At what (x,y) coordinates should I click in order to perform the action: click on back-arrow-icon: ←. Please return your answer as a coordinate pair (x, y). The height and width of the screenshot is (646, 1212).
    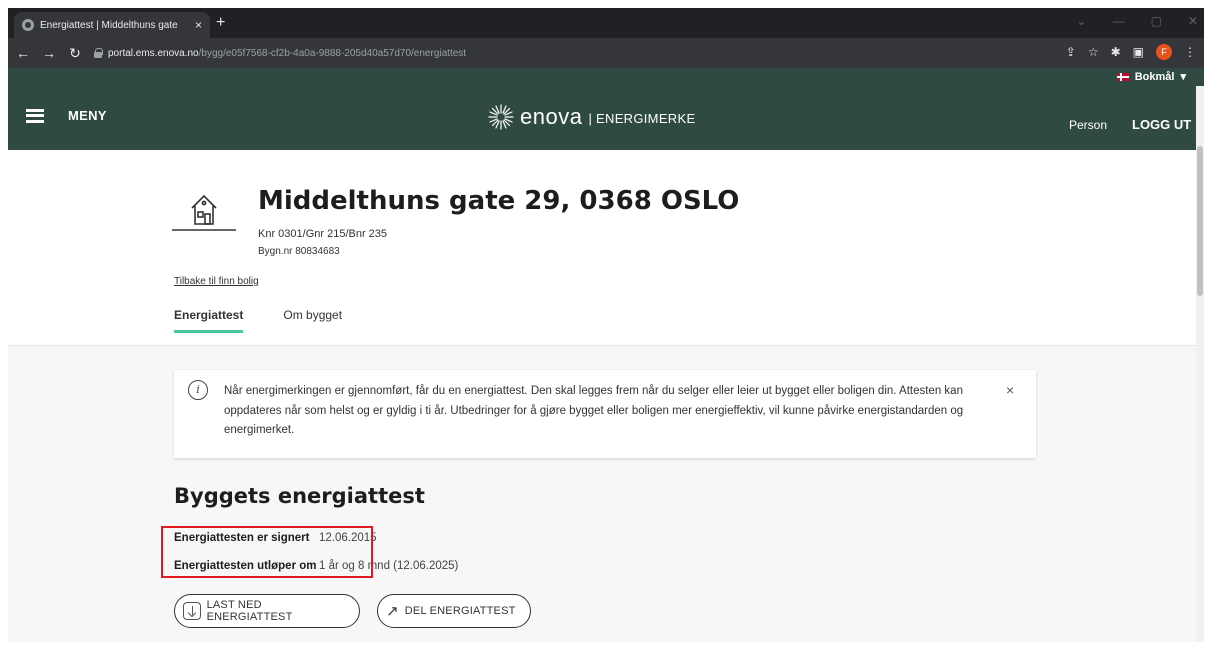
    Looking at the image, I should click on (23, 53).